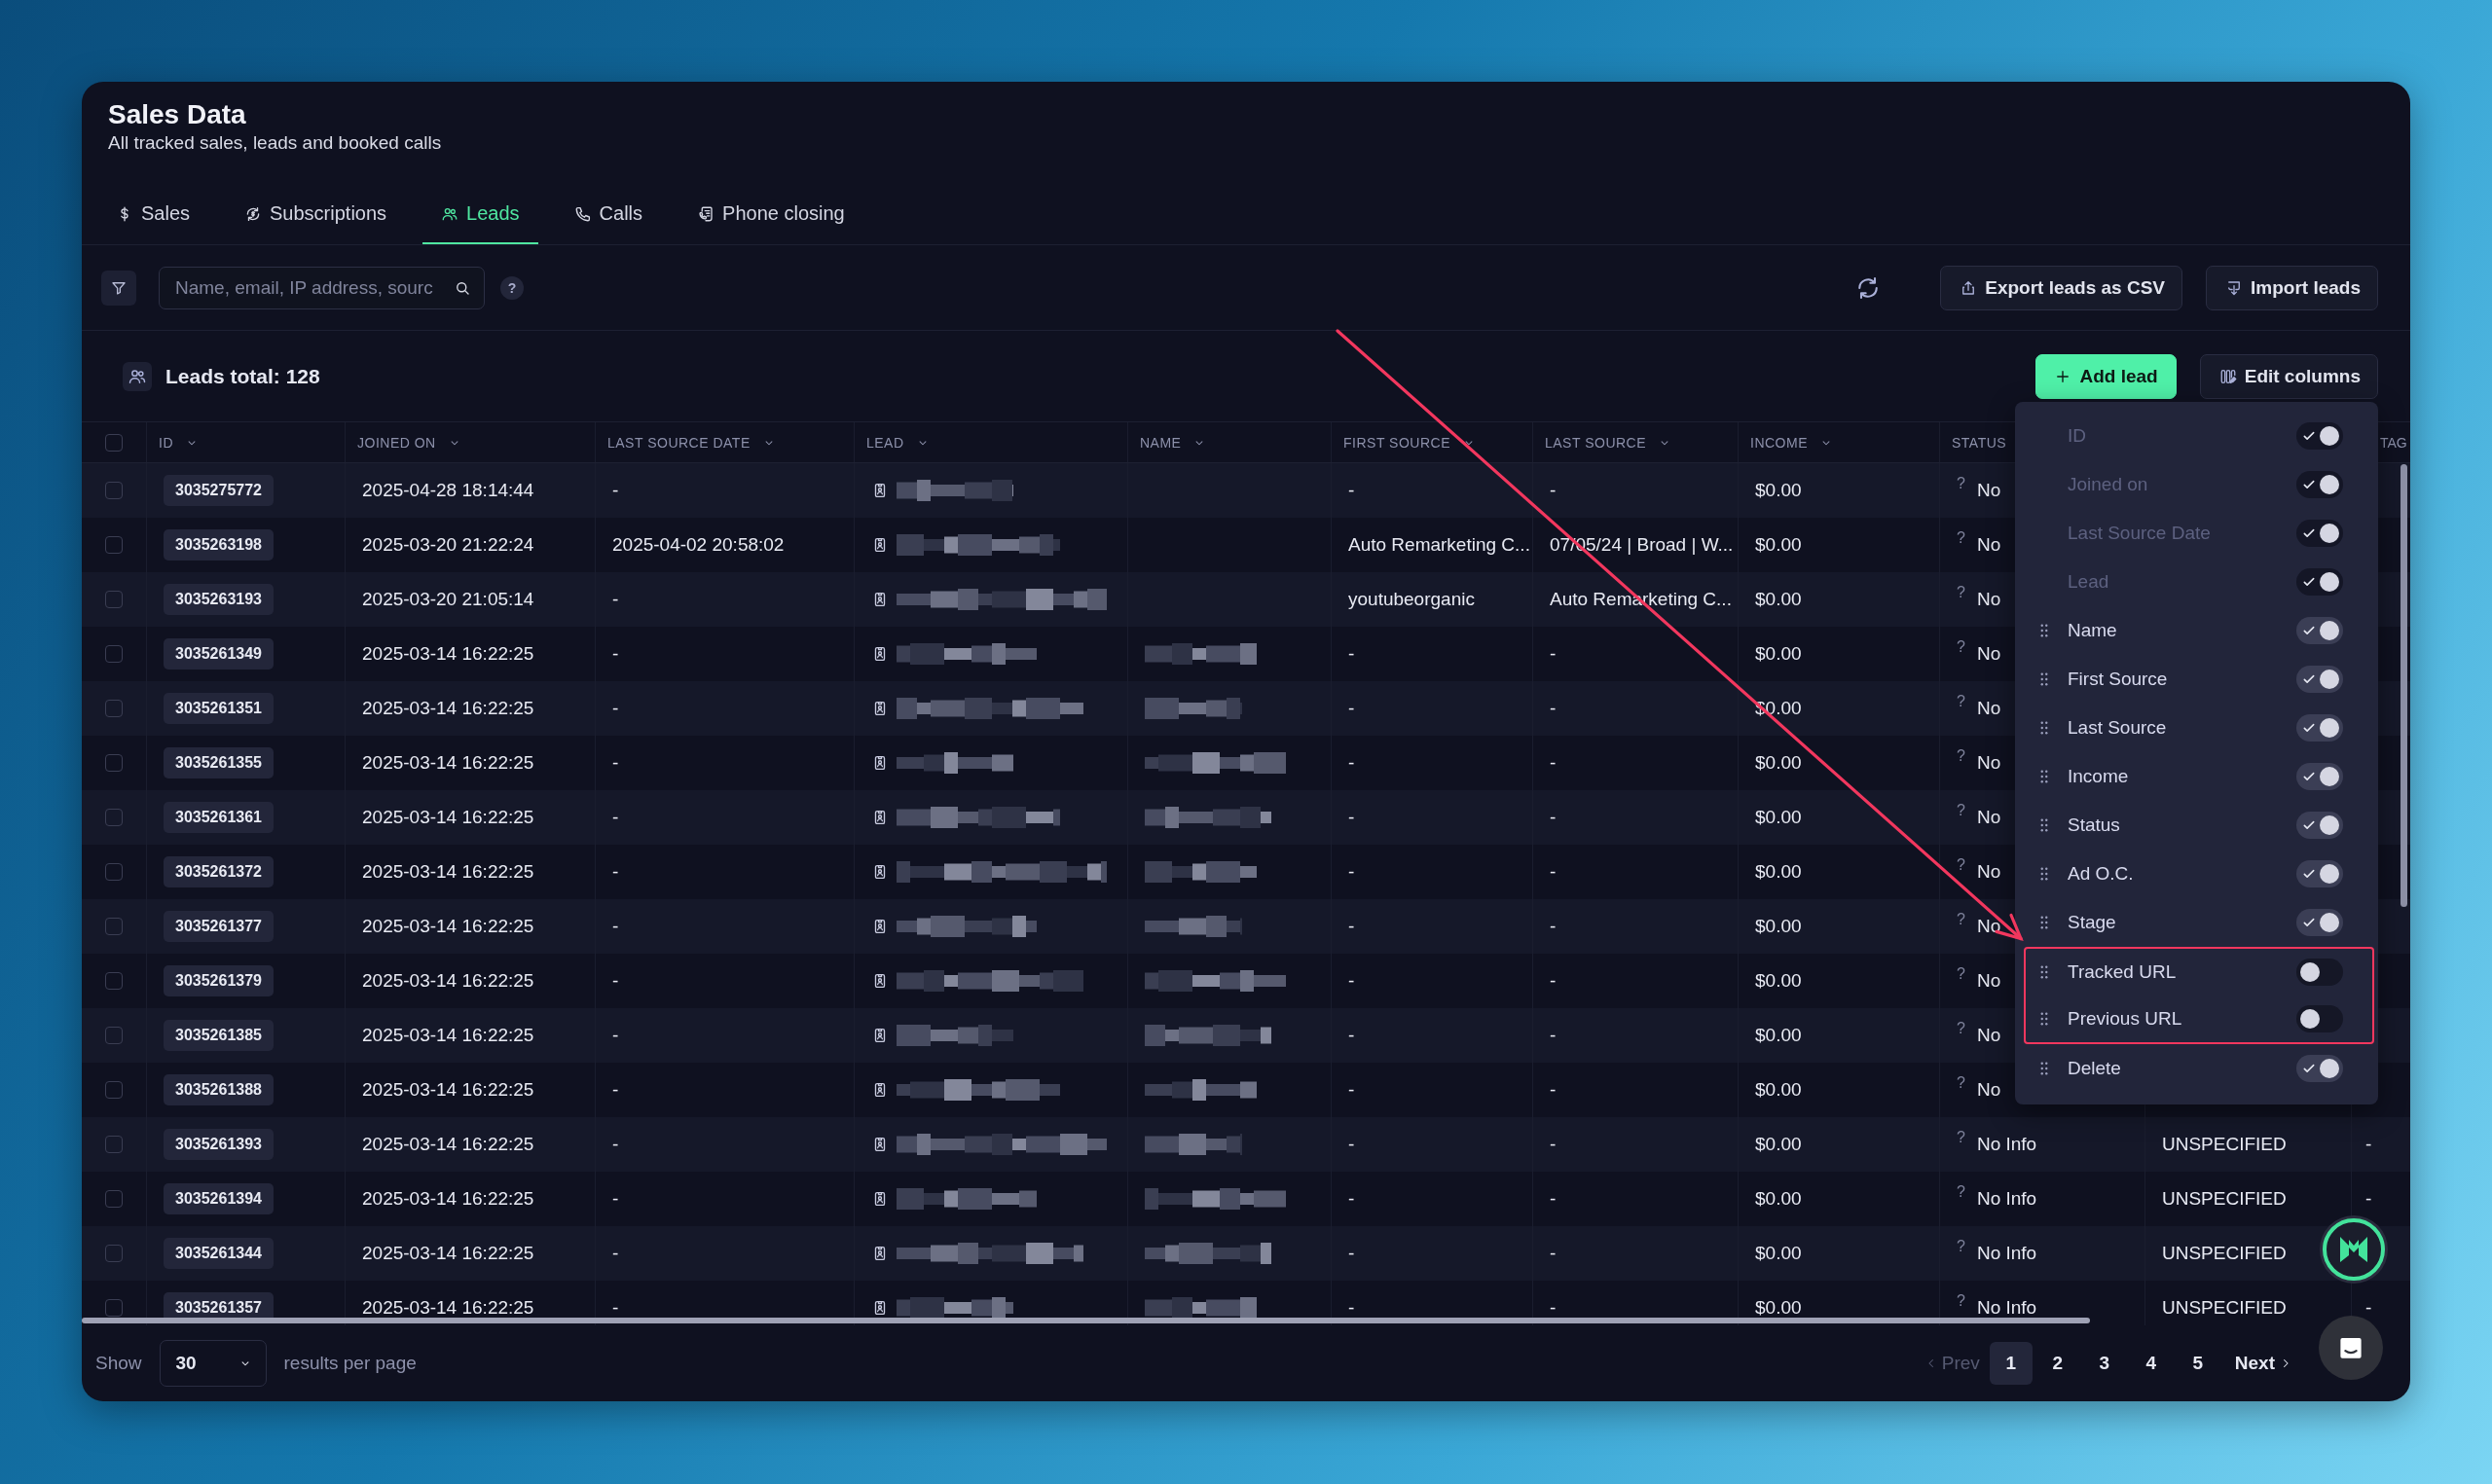  I want to click on per-page-select: 30, so click(213, 1364).